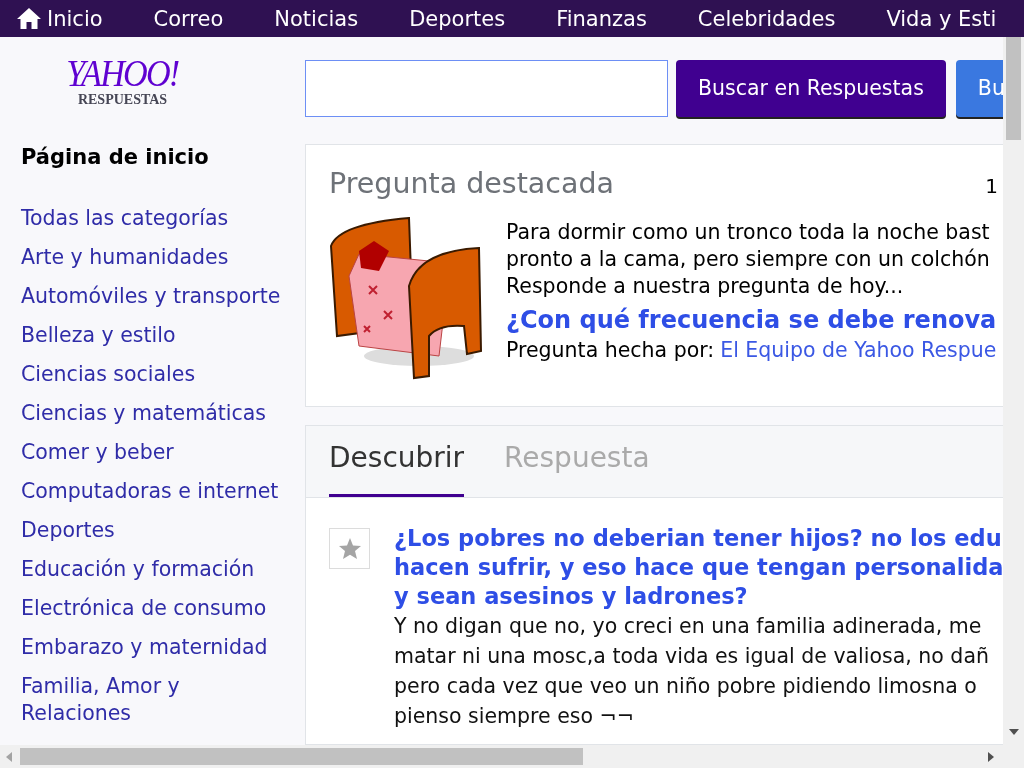 This screenshot has height=768, width=1024. I want to click on counter: 1, so click(991, 186).